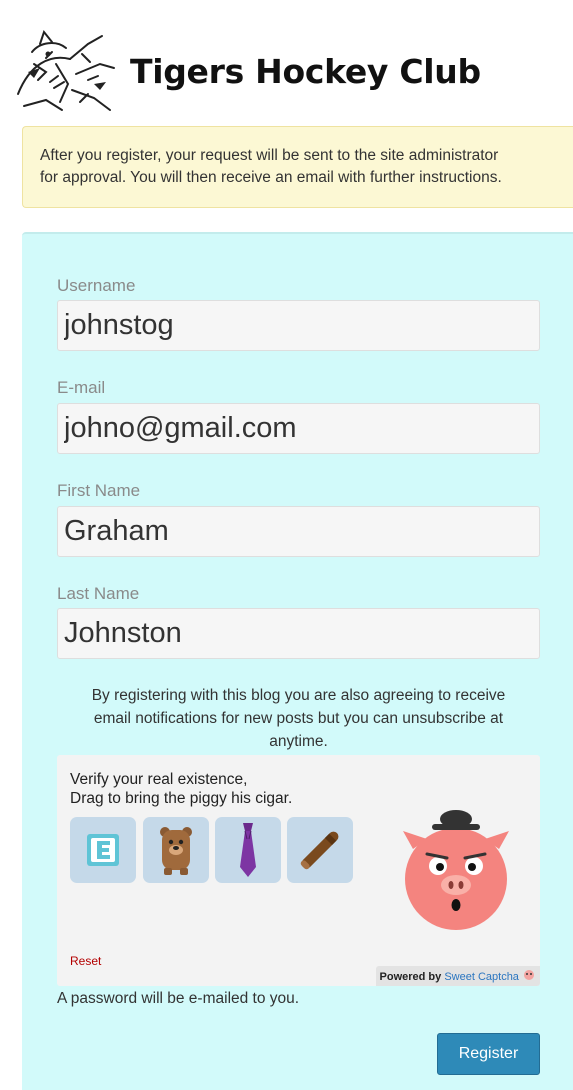 The height and width of the screenshot is (1090, 573). I want to click on captcha-item-cigar, so click(320, 850).